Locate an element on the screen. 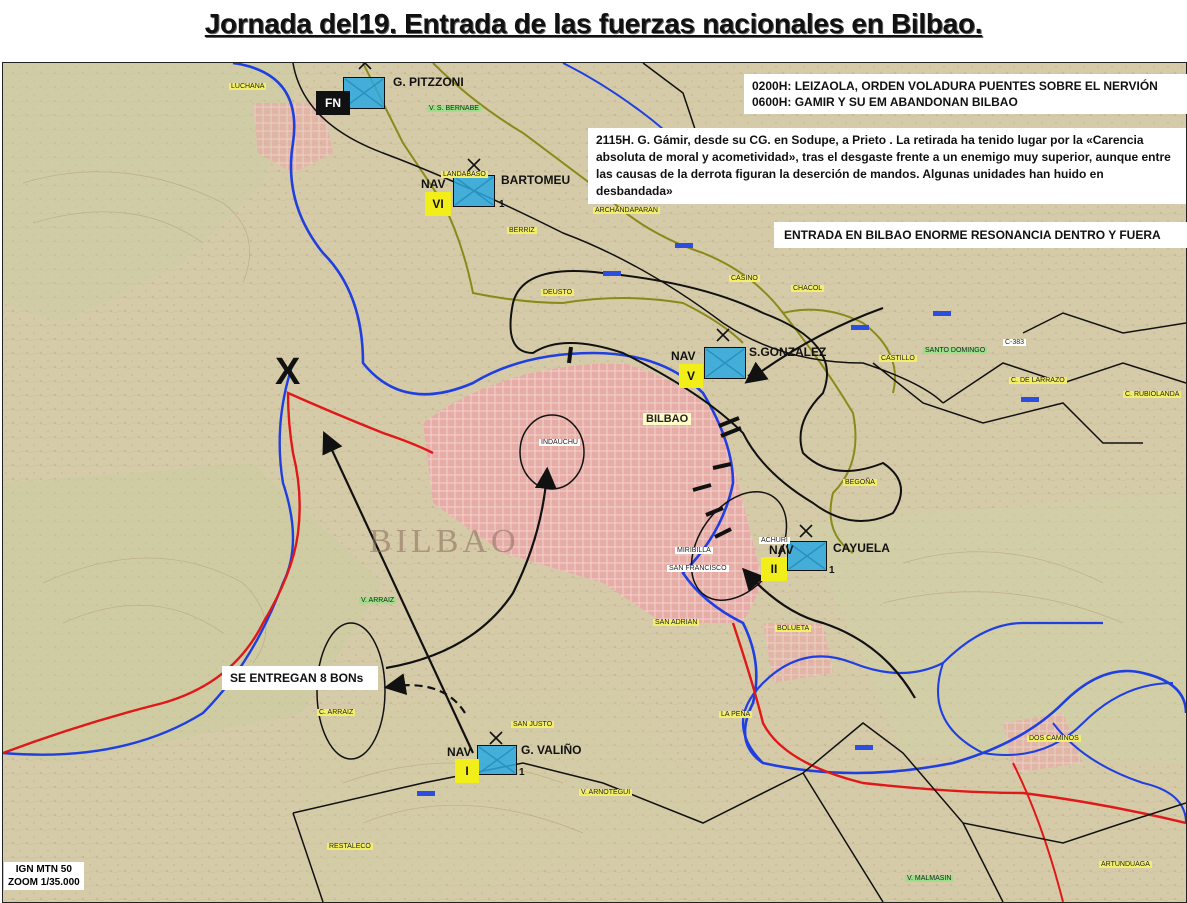 The height and width of the screenshot is (903, 1187). unit-bartomeu-echelon: 1 is located at coordinates (502, 204).